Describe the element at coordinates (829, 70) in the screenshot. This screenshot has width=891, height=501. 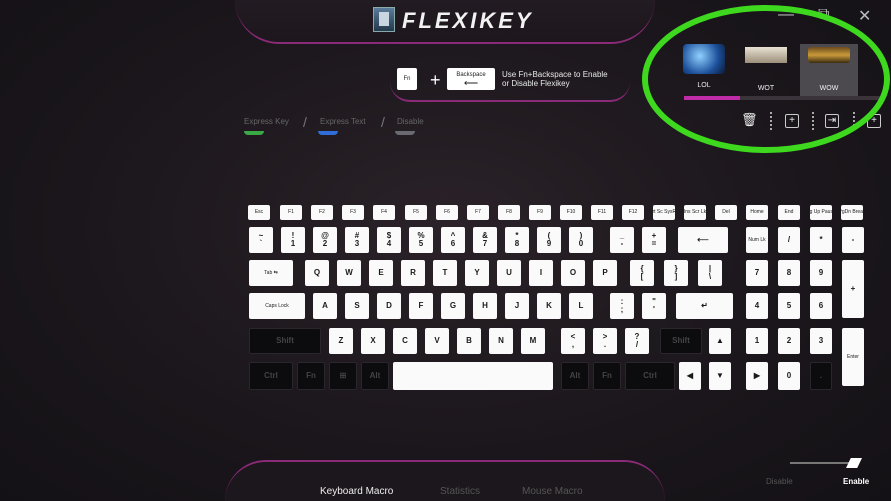
I see `profile-wow: WOW` at that location.